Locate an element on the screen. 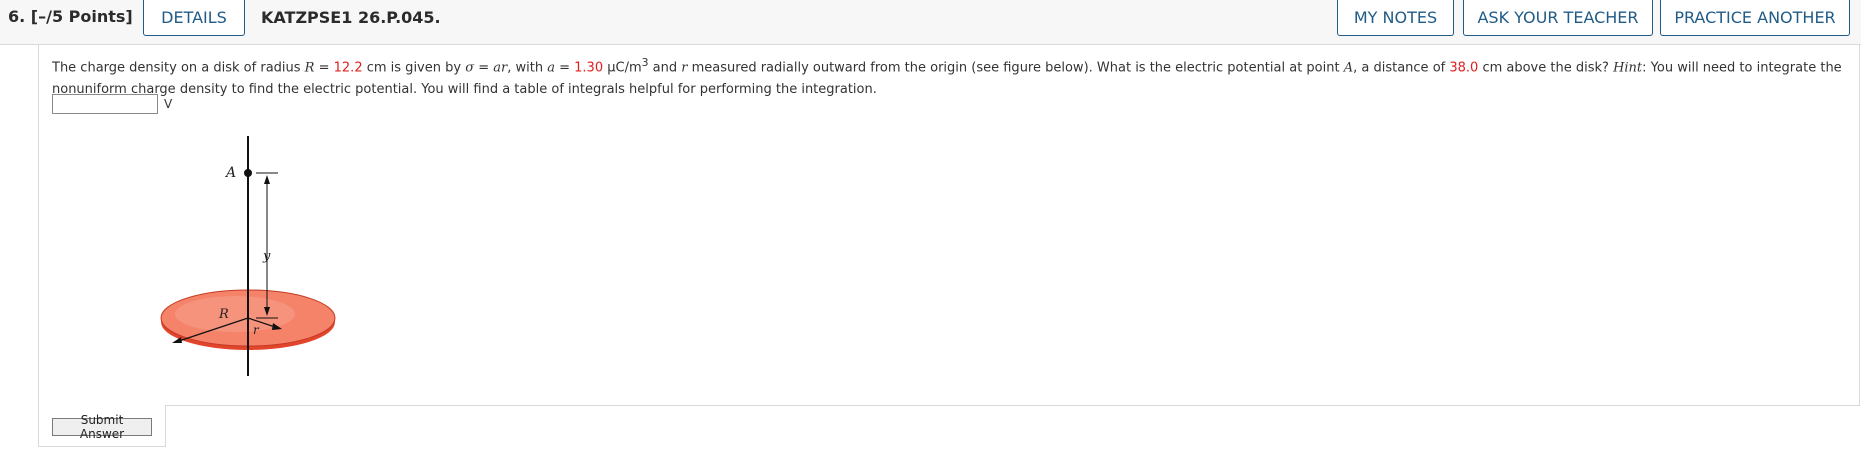 Image resolution: width=1861 pixels, height=458 pixels. ask-your-teacher-button: ASK YOUR TEACHER is located at coordinates (1558, 18).